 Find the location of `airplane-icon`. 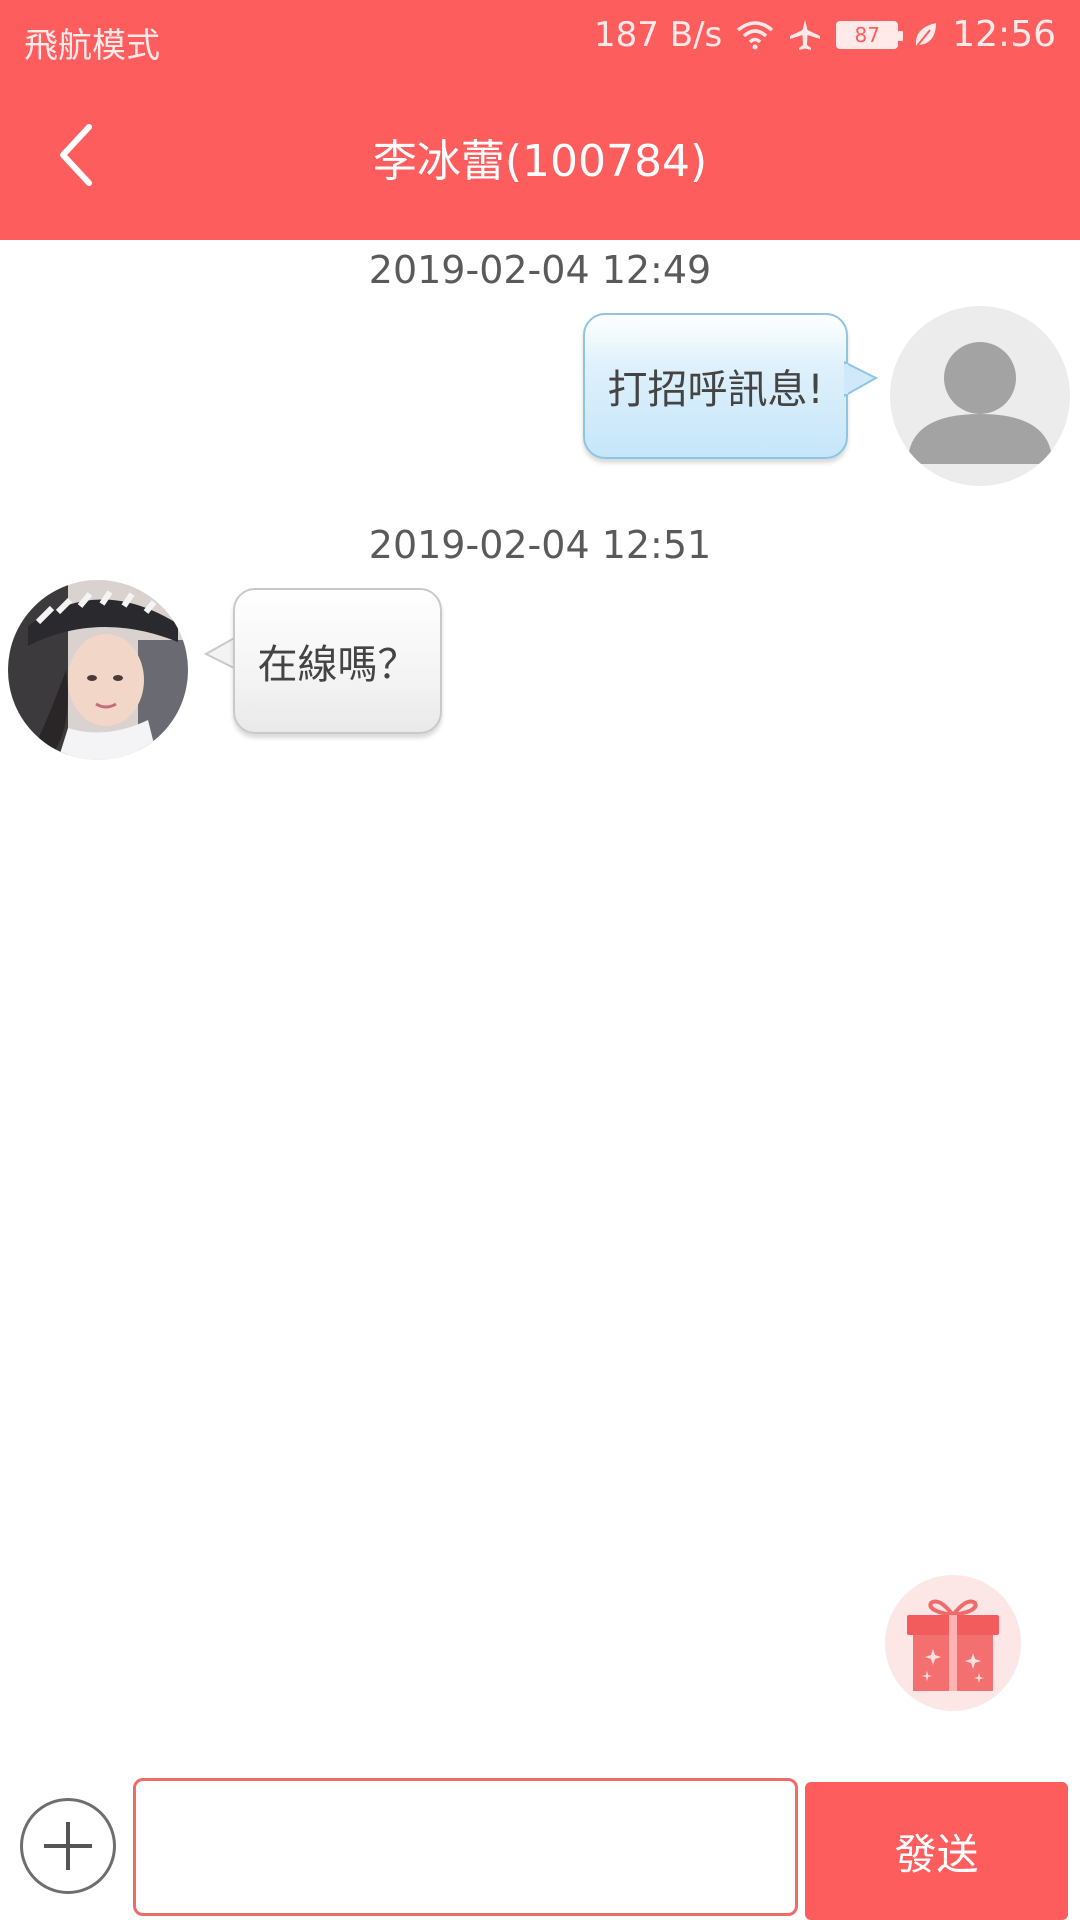

airplane-icon is located at coordinates (805, 35).